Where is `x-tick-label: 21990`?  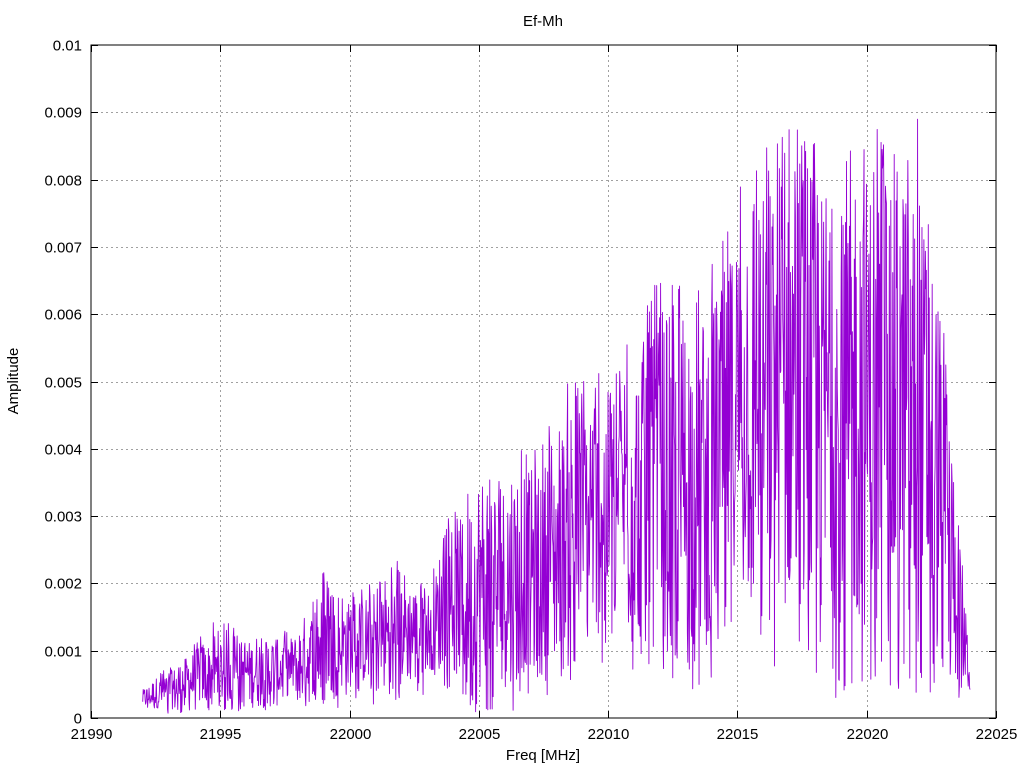
x-tick-label: 21990 is located at coordinates (92, 734).